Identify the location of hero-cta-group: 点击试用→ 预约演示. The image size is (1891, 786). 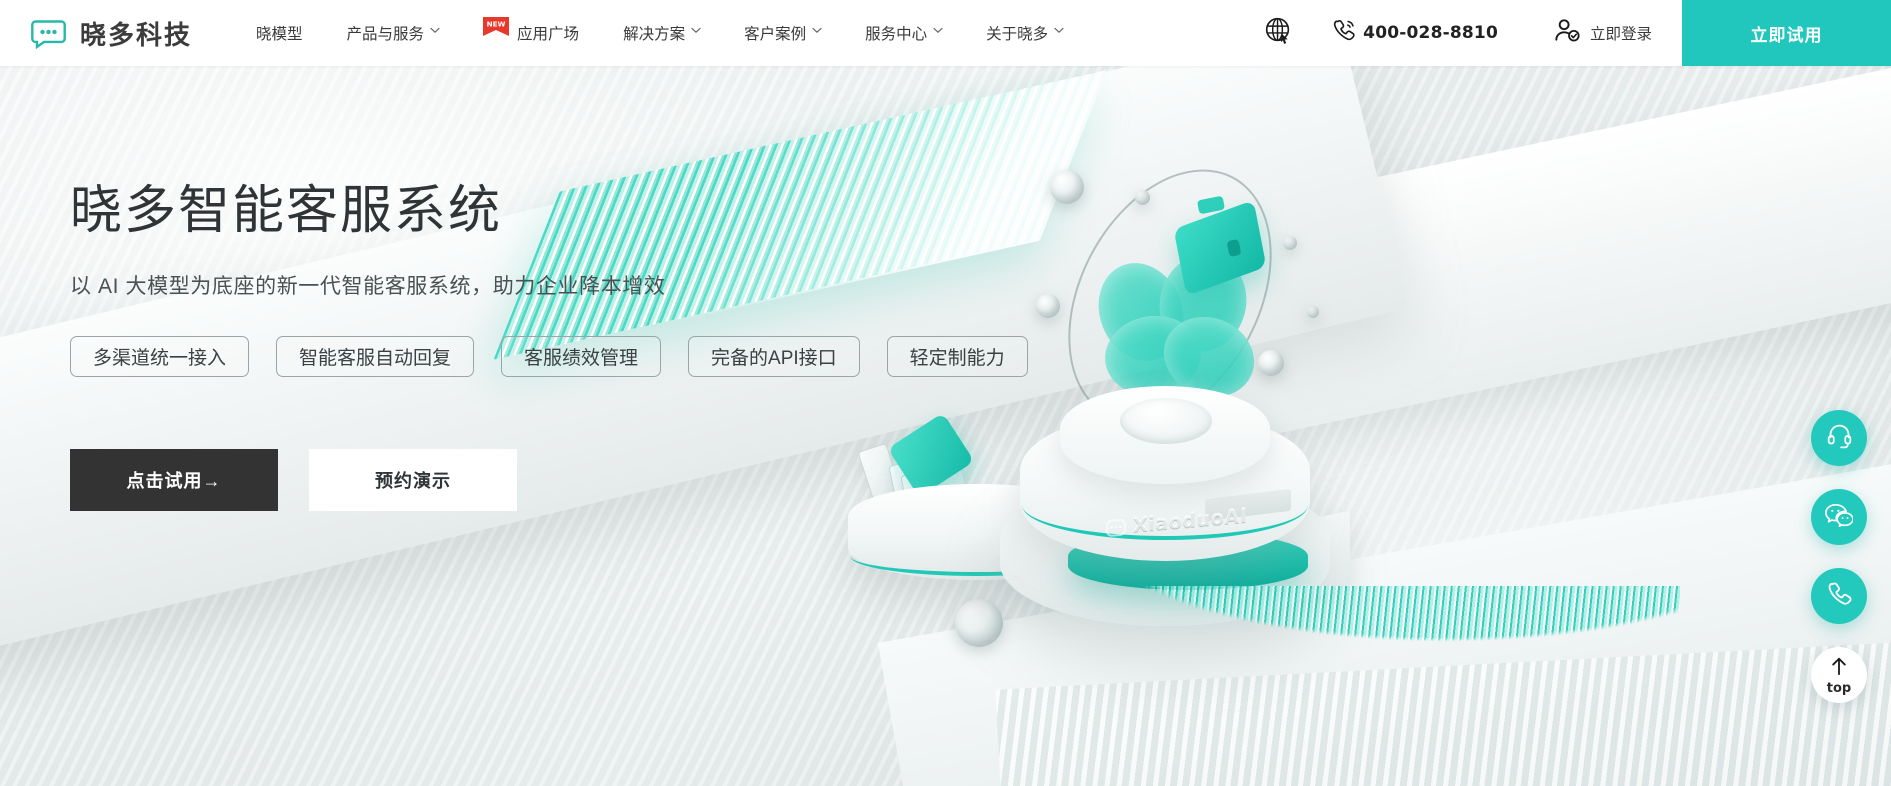
(549, 480).